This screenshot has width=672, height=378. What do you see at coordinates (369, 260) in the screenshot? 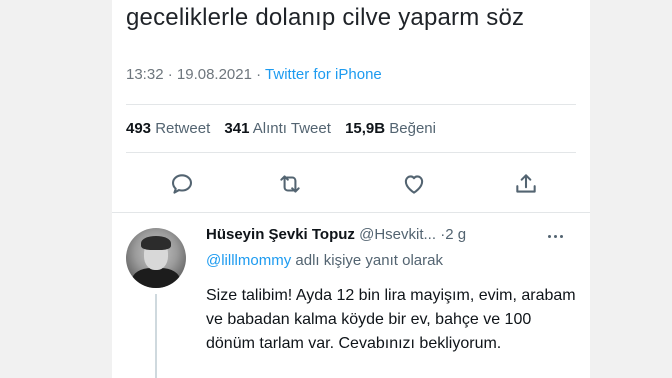
I see `reply-to-text: adlı kişiye yanıt olarak` at bounding box center [369, 260].